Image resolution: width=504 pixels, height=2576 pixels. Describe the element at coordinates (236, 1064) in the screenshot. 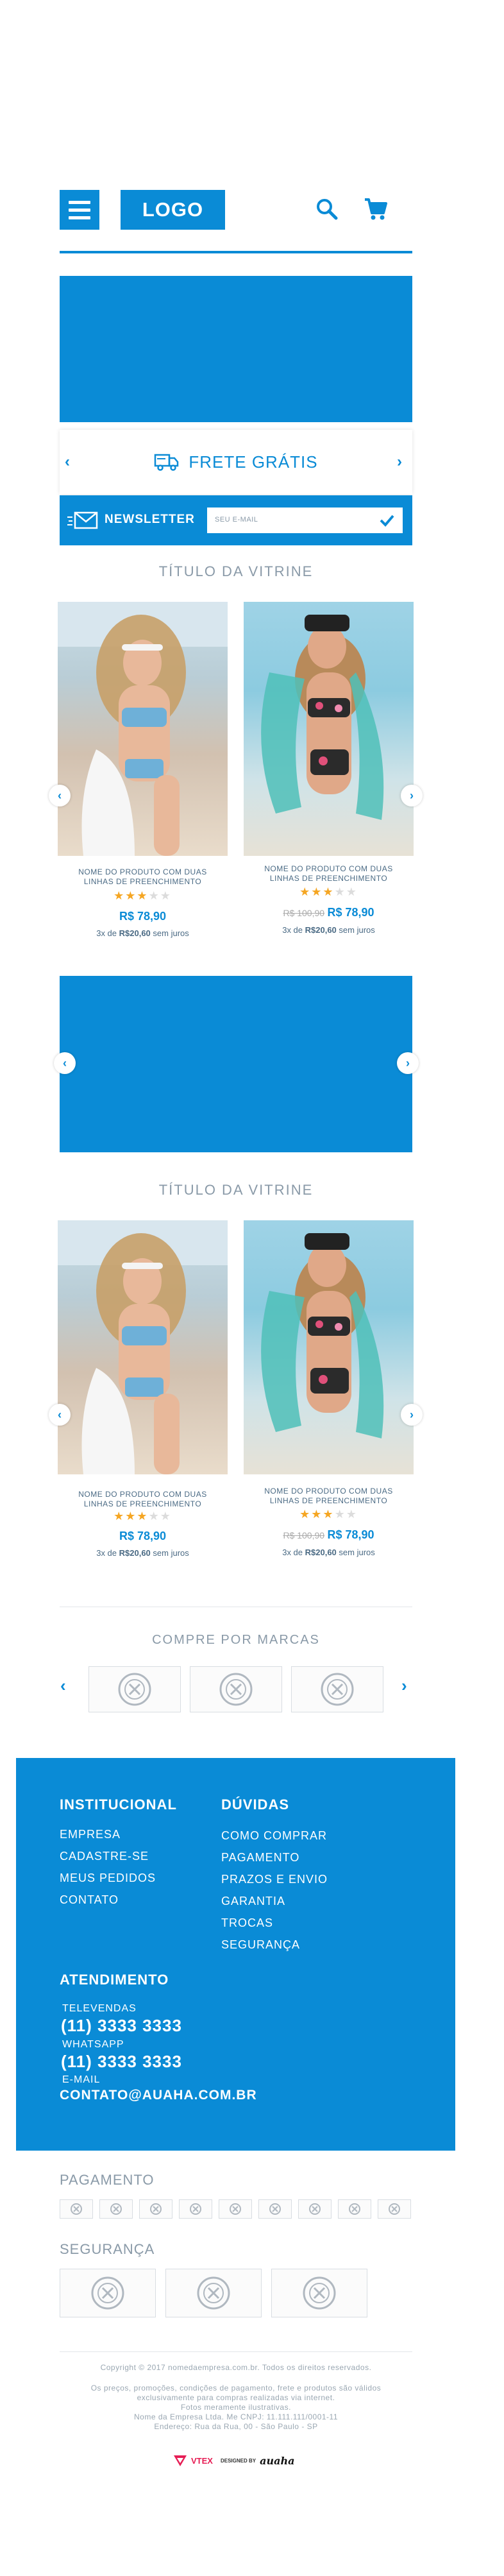

I see `middle-banner` at that location.